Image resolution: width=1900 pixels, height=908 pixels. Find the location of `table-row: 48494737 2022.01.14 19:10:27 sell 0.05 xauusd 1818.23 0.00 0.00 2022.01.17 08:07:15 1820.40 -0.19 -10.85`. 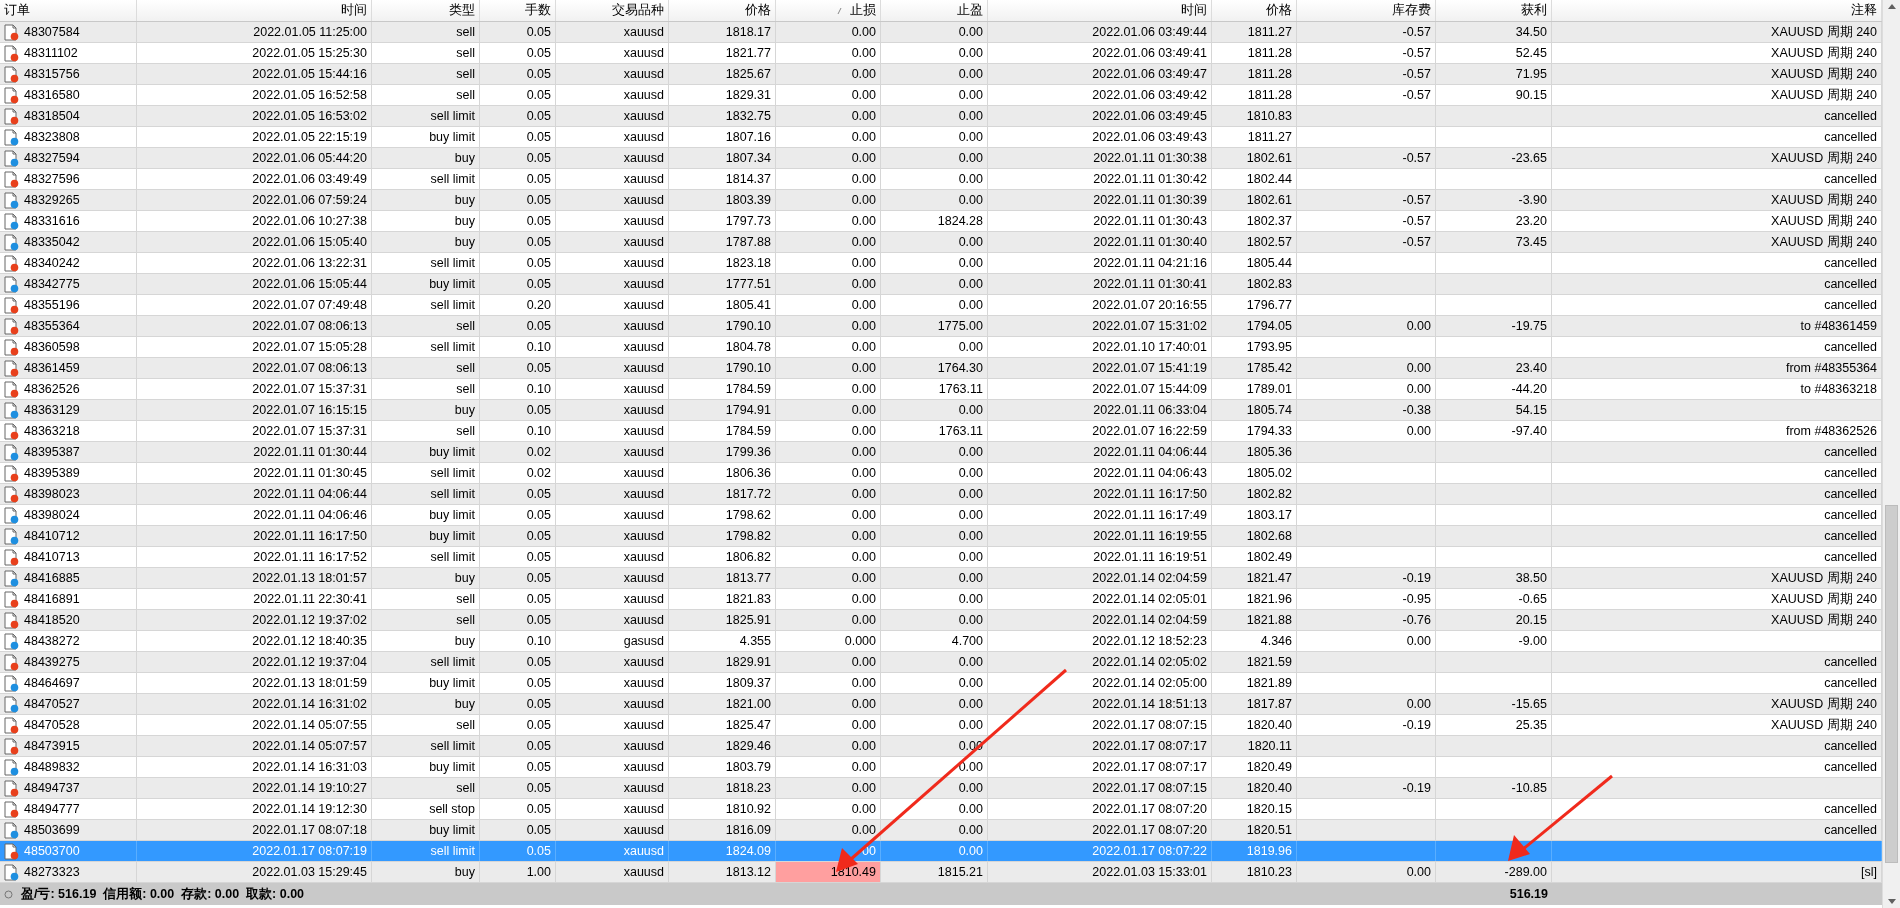

table-row: 48494737 2022.01.14 19:10:27 sell 0.05 xauusd 1818.23 0.00 0.00 2022.01.17 08:07:15 1820.40 -0.19 -10.85 is located at coordinates (941, 788).